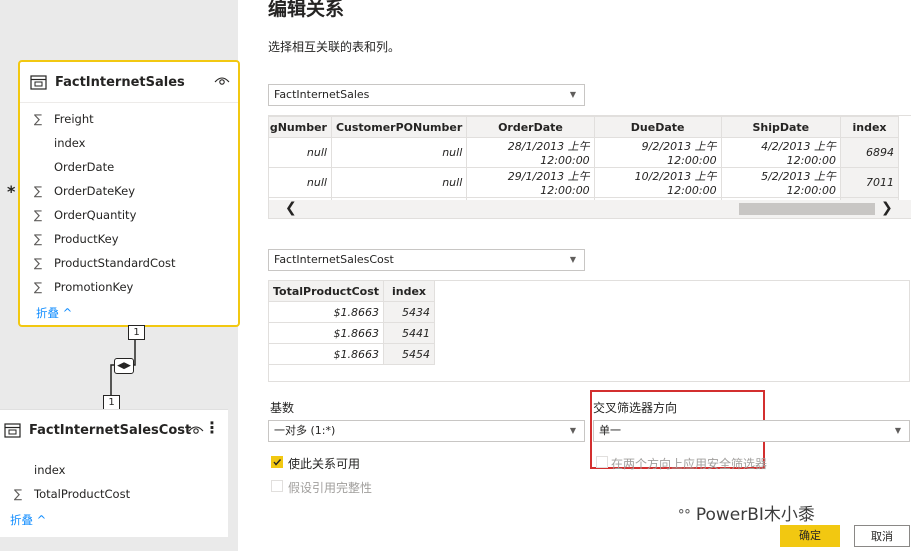 This screenshot has width=911, height=551. I want to click on table-cell: 5/2/2013 上午12:00:00, so click(780, 182).